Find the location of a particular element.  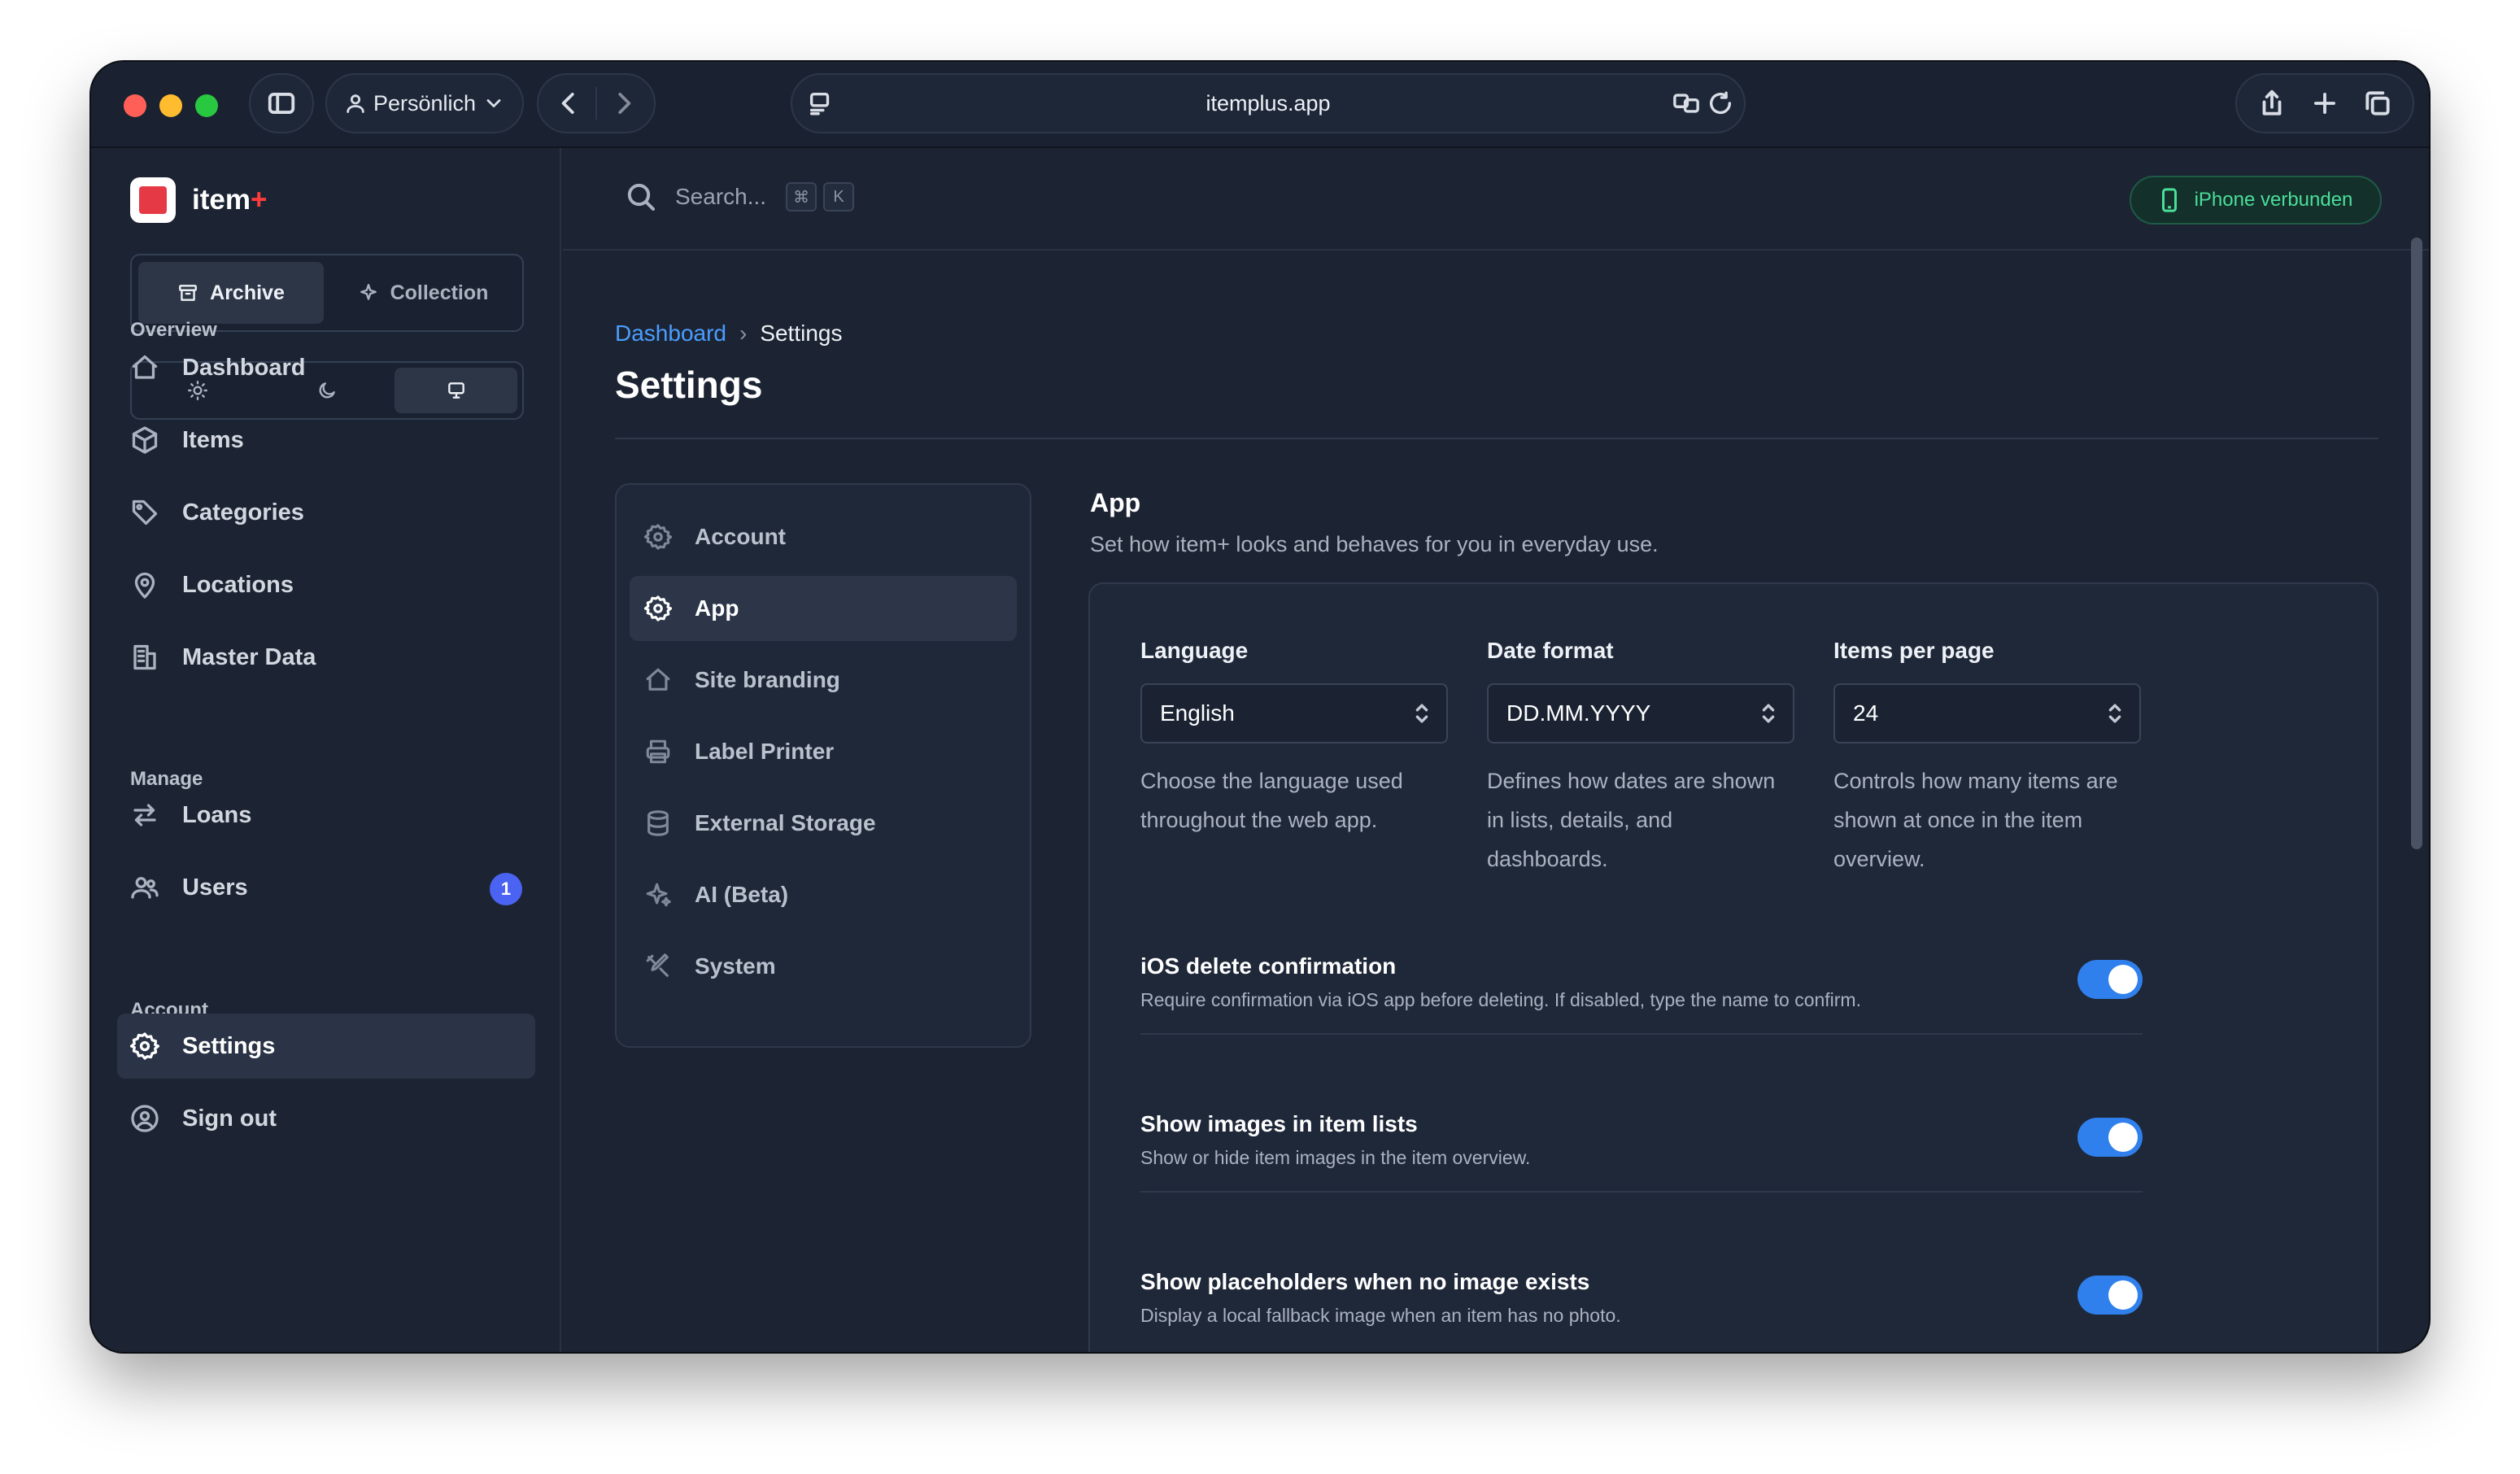

language-label: Language is located at coordinates (1194, 650).